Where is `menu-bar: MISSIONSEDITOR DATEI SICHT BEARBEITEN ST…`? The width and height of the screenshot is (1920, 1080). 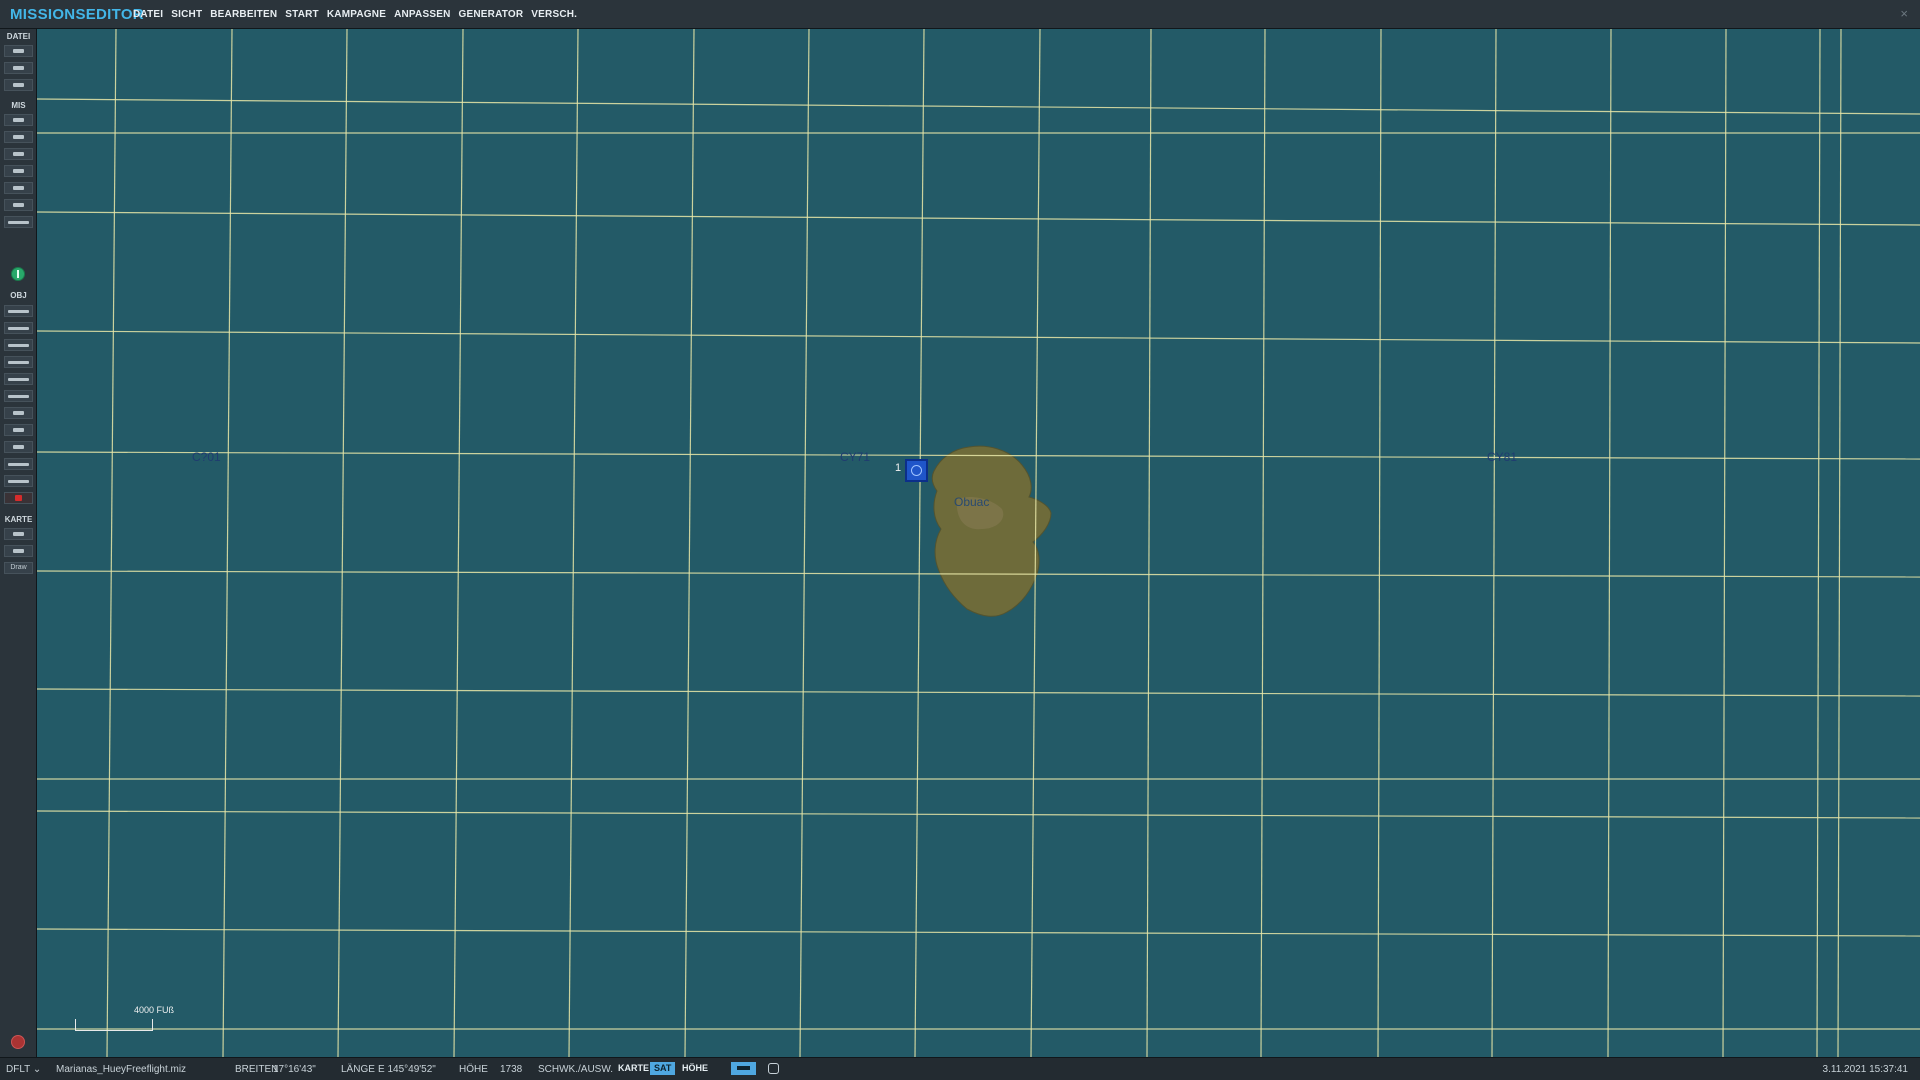 menu-bar: MISSIONSEDITOR DATEI SICHT BEARBEITEN ST… is located at coordinates (960, 14).